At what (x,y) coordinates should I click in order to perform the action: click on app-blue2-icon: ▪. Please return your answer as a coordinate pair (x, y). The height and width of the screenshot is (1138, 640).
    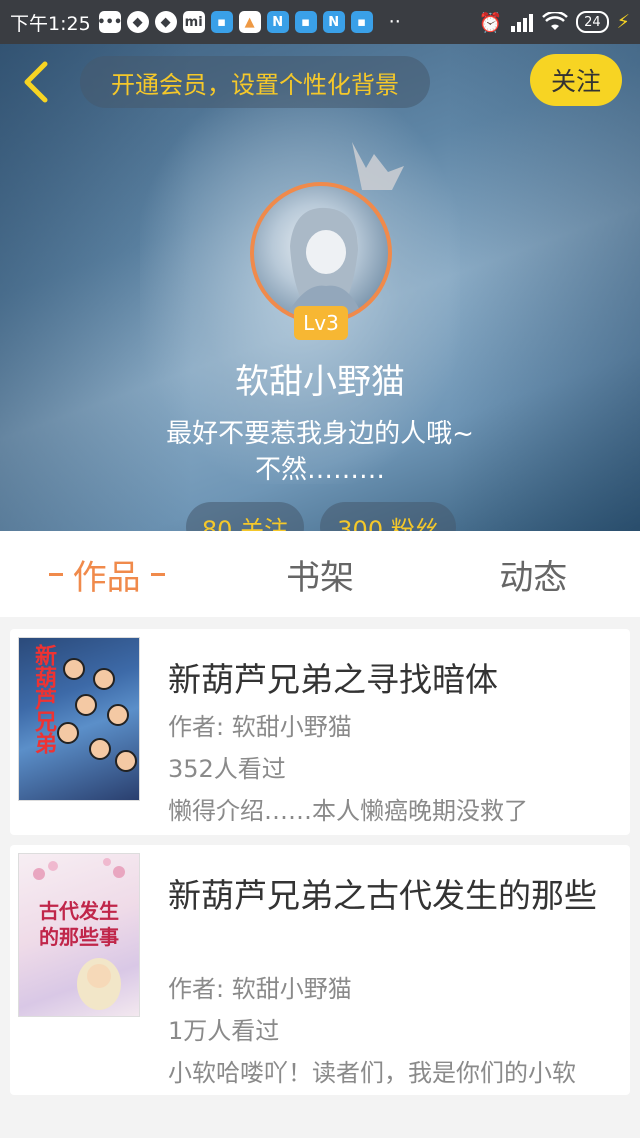
    Looking at the image, I should click on (305, 22).